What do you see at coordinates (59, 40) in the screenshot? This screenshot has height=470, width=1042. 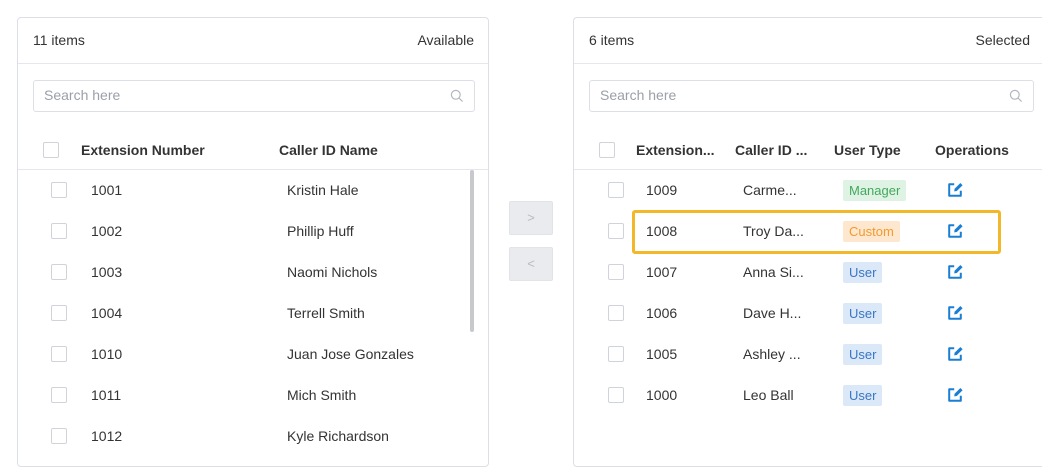 I see `available-count: 11 items` at bounding box center [59, 40].